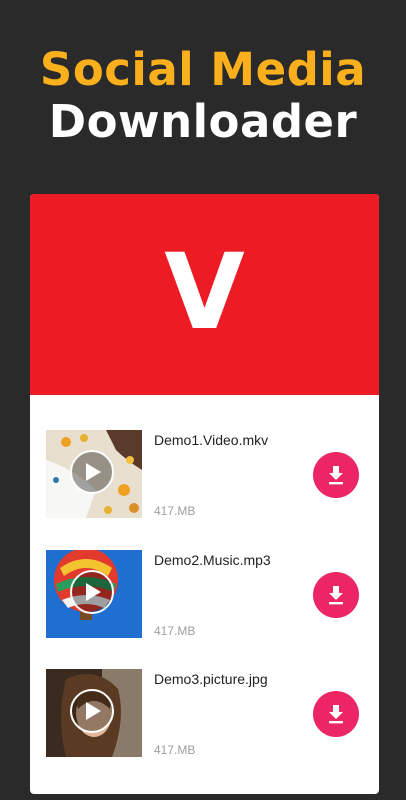 The height and width of the screenshot is (800, 406). Describe the element at coordinates (203, 121) in the screenshot. I see `headline-line2: Downloader` at that location.